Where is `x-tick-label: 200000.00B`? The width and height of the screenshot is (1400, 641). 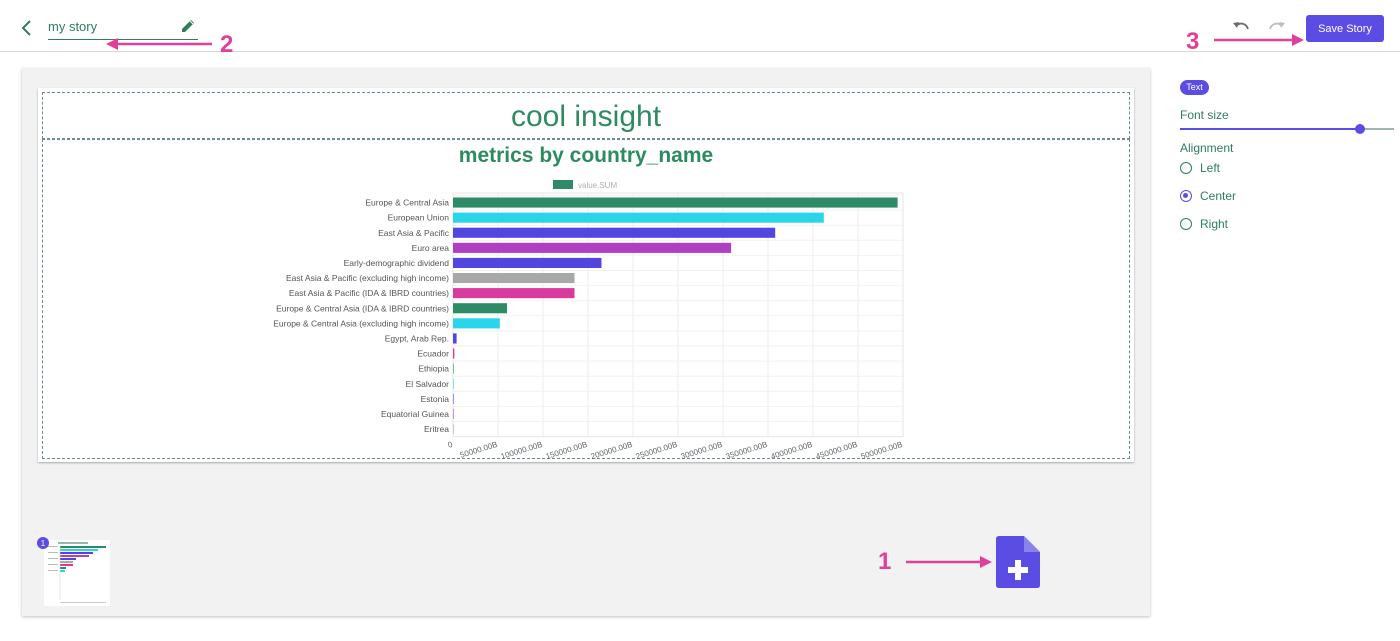 x-tick-label: 200000.00B is located at coordinates (612, 450).